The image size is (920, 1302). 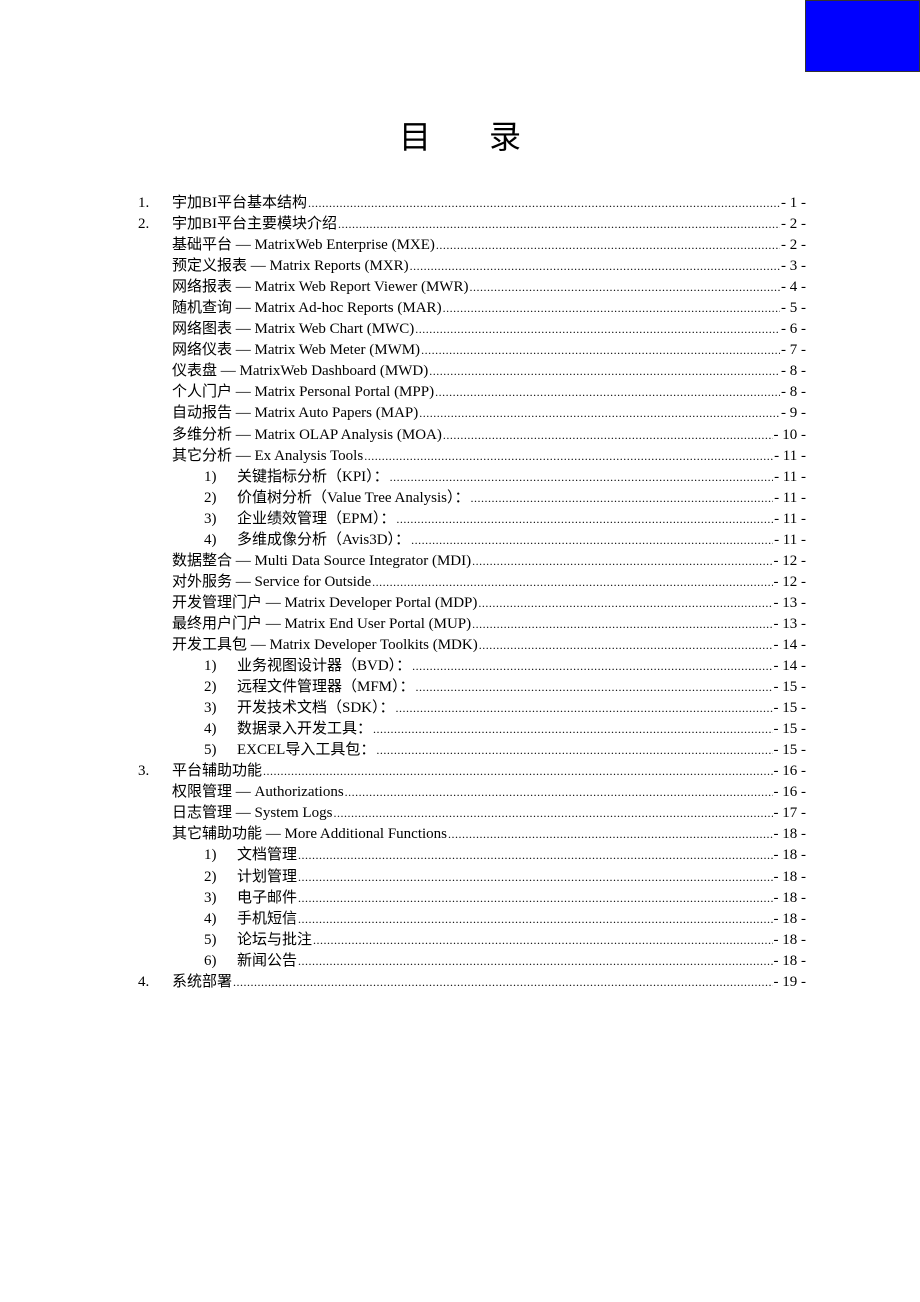 What do you see at coordinates (307, 435) in the screenshot?
I see `toc-entry-label: 多维分析 — Matrix OLAP Analysis (MOA)` at bounding box center [307, 435].